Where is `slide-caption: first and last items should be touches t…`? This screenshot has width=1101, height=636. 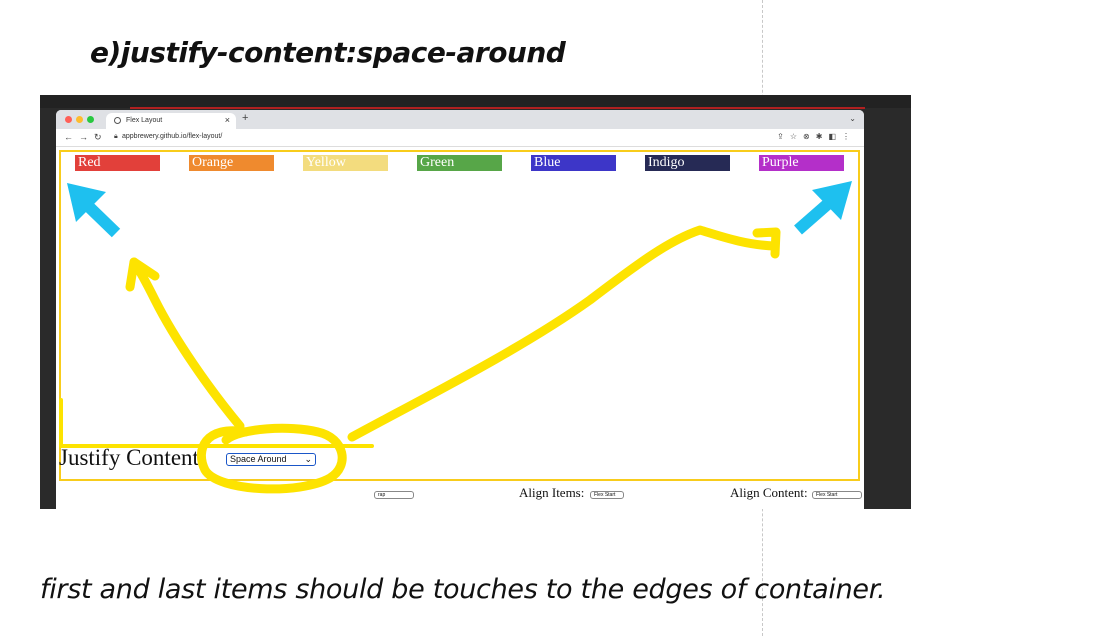
slide-caption: first and last items should be touches t… is located at coordinates (463, 589).